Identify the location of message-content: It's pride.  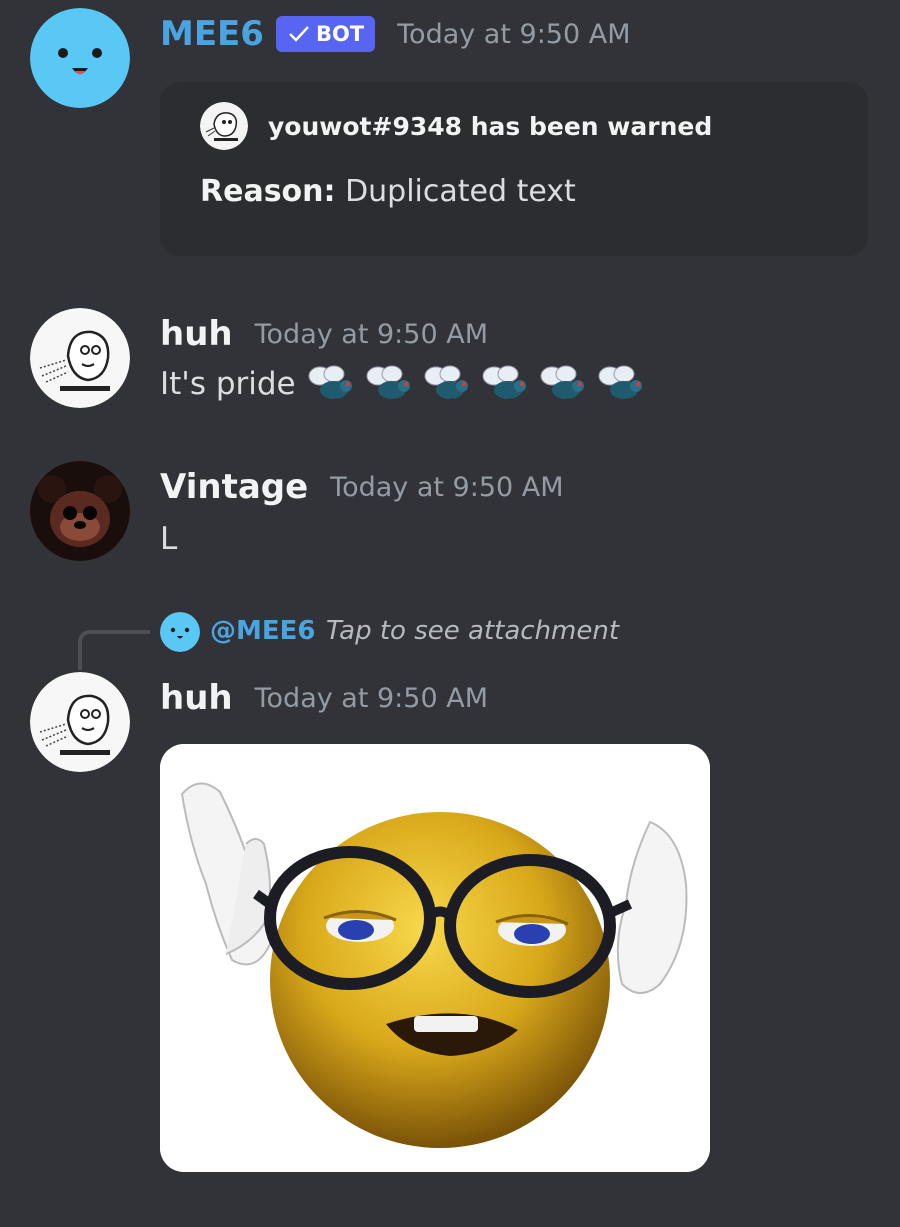
(404, 384).